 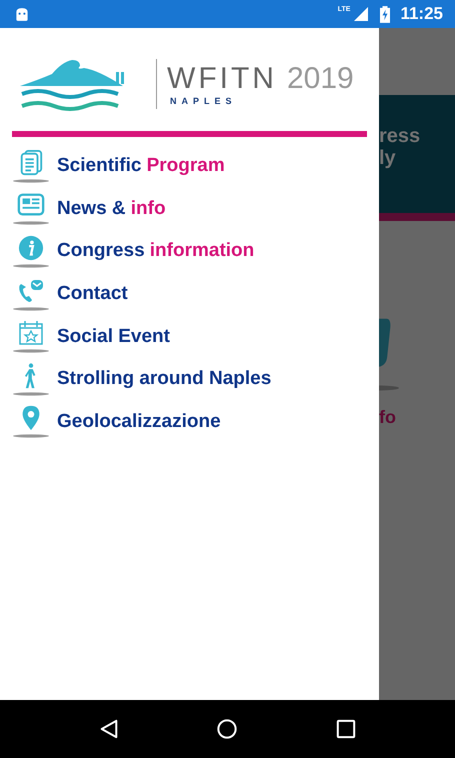 I want to click on phone-mail-icon, so click(x=31, y=291).